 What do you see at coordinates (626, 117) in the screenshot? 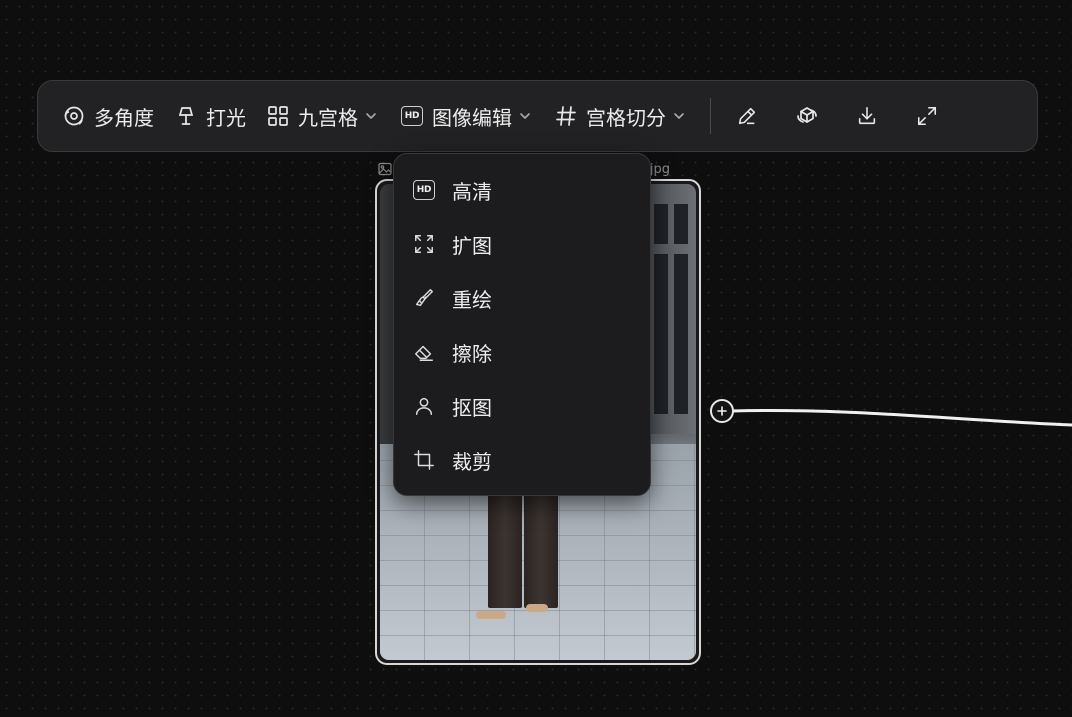
I see `grid-split-label: 宫格切分` at bounding box center [626, 117].